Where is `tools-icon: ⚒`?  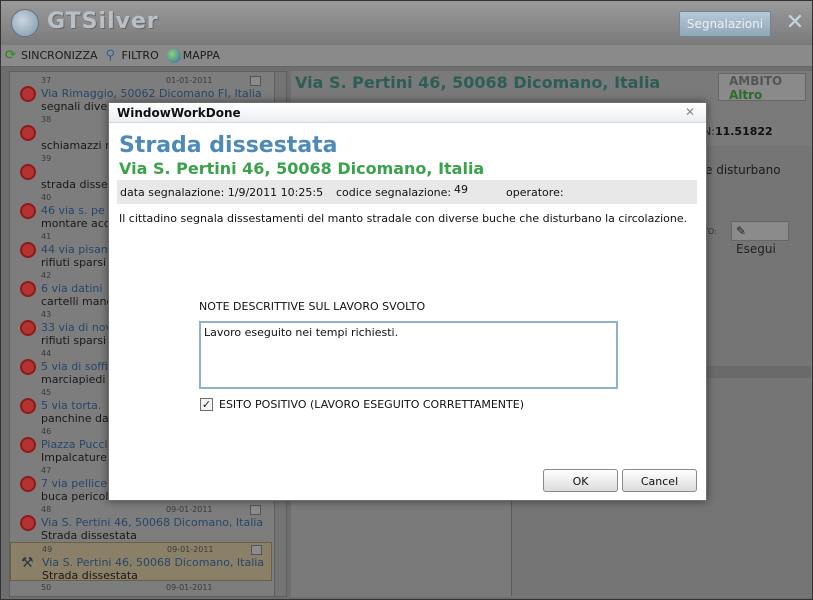 tools-icon: ⚒ is located at coordinates (27, 563).